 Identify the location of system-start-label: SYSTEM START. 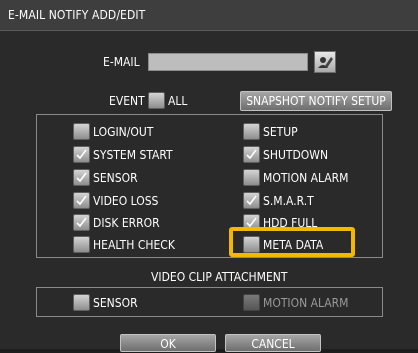
(133, 155).